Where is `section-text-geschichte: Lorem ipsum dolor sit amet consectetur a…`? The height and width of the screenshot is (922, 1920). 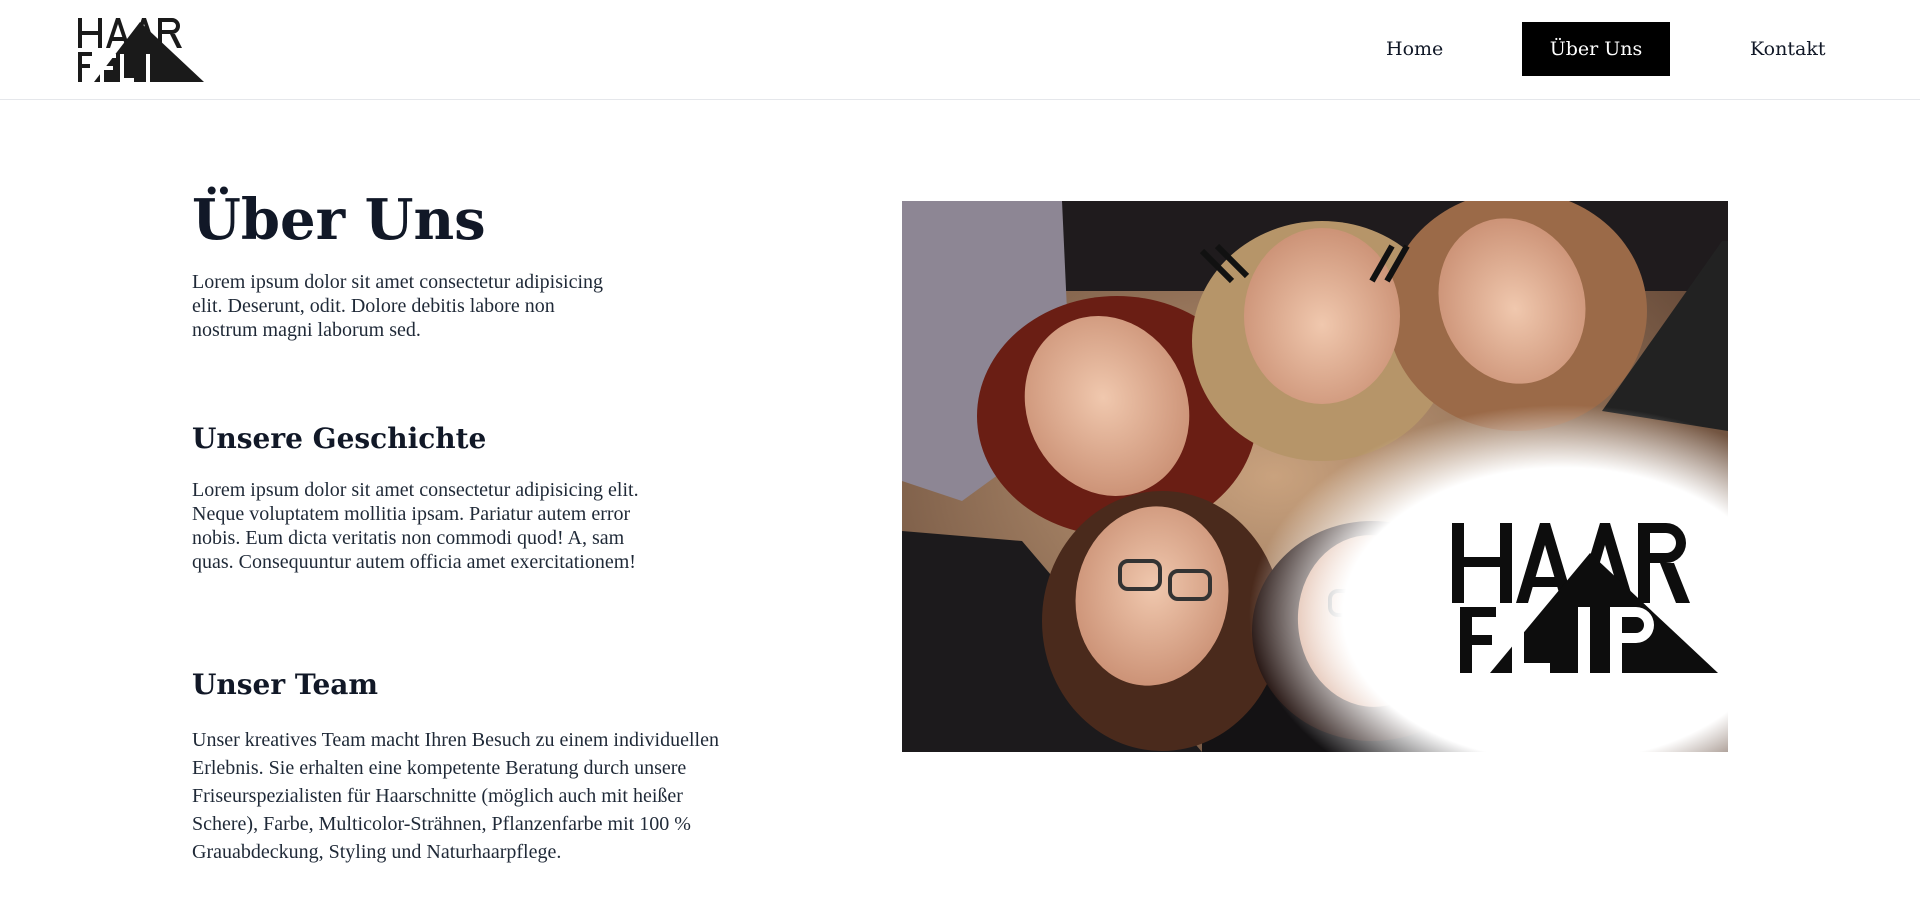
section-text-geschichte: Lorem ipsum dolor sit amet consectetur a… is located at coordinates (415, 526).